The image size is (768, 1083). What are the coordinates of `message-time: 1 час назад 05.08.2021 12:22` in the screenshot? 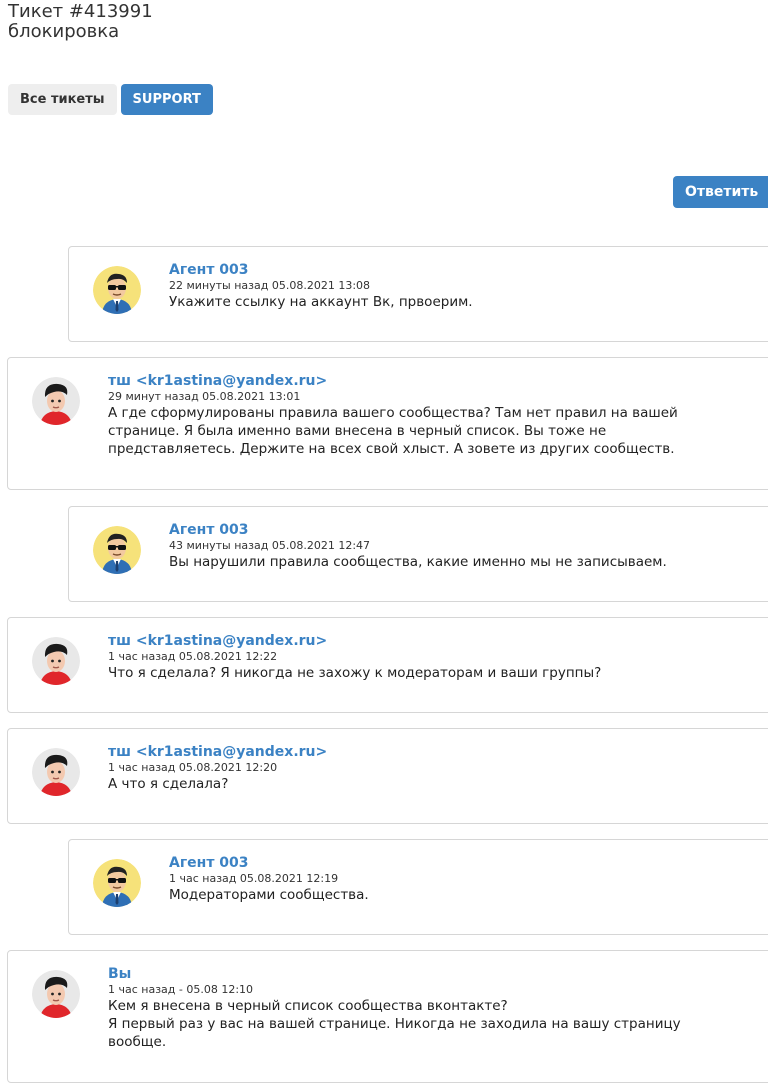 It's located at (193, 656).